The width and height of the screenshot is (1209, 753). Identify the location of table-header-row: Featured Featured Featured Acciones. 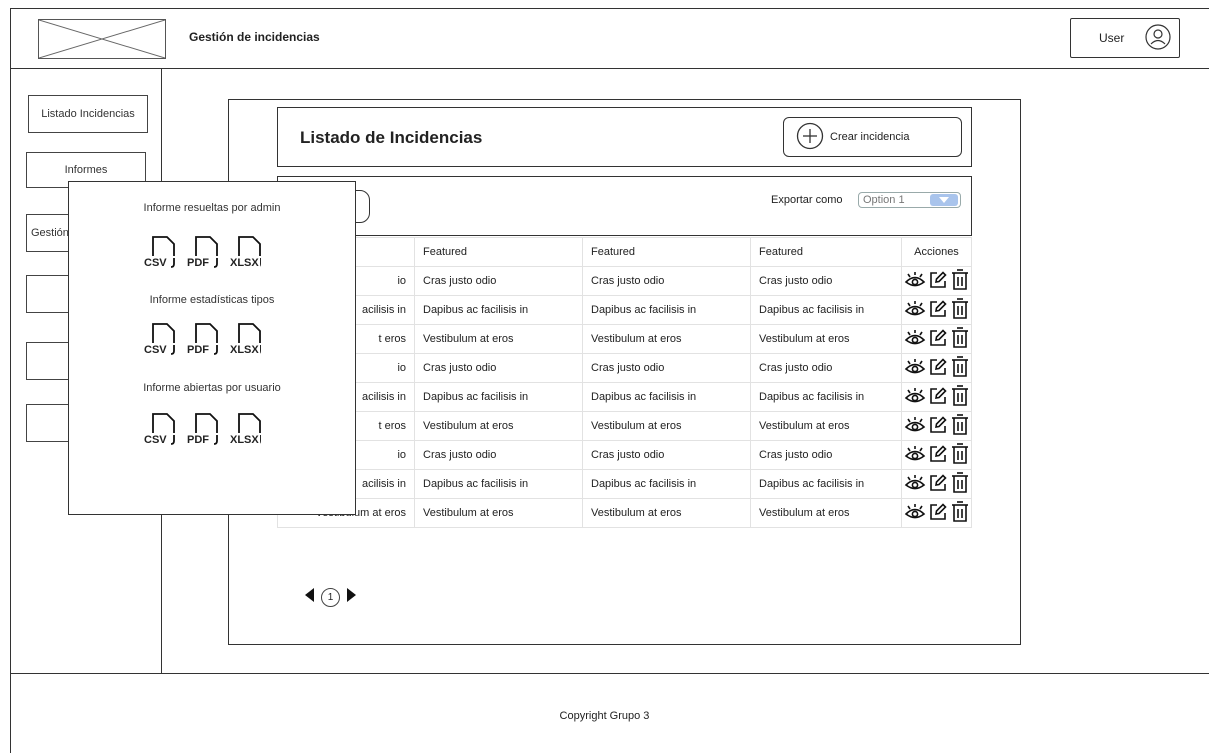
(624, 252).